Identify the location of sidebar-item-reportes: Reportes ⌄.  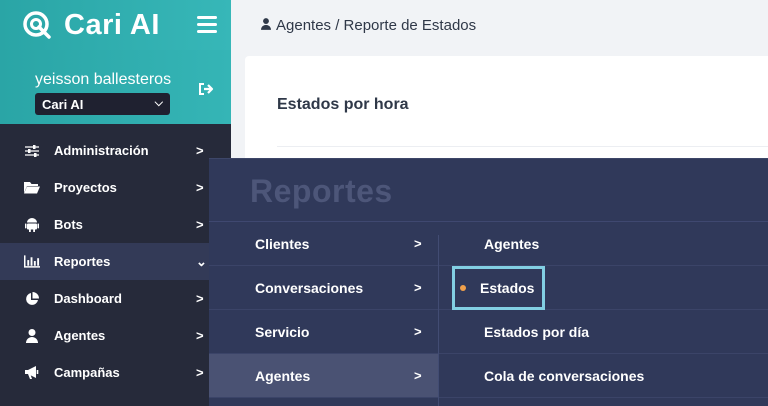
(115, 261).